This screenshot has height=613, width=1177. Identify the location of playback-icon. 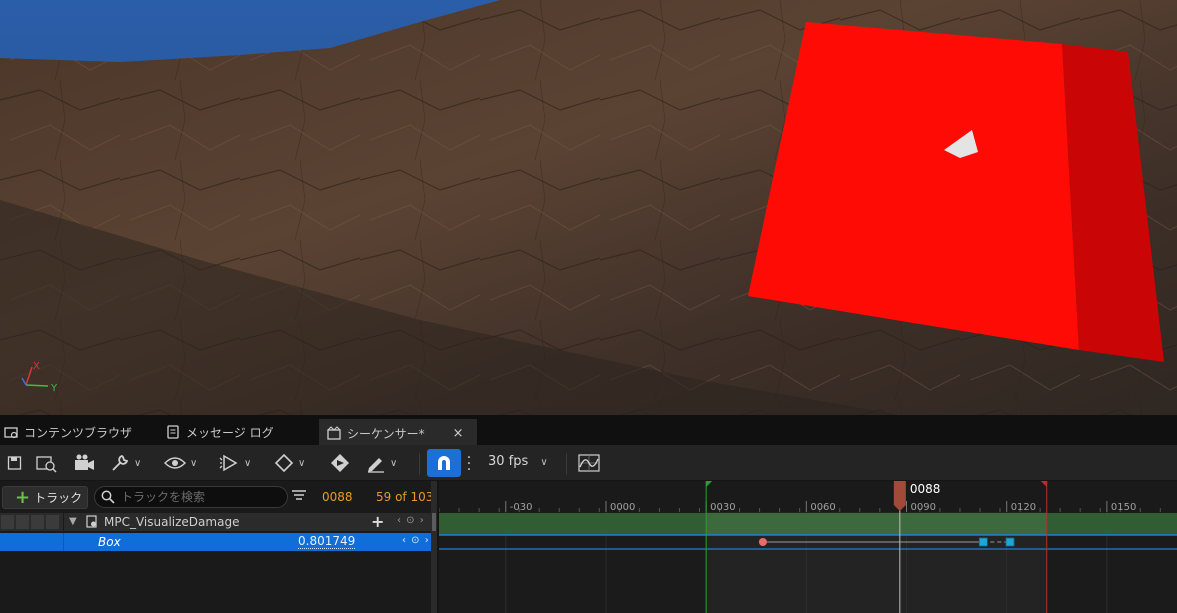
(228, 463).